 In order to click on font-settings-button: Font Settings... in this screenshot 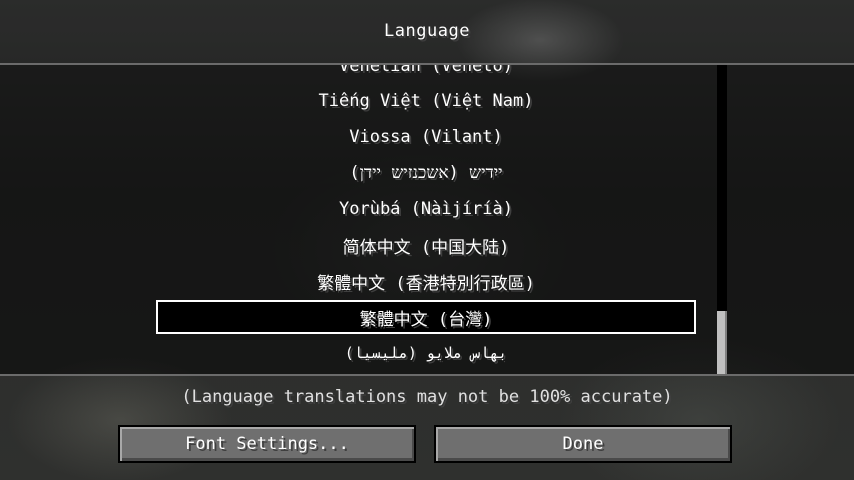, I will do `click(267, 444)`.